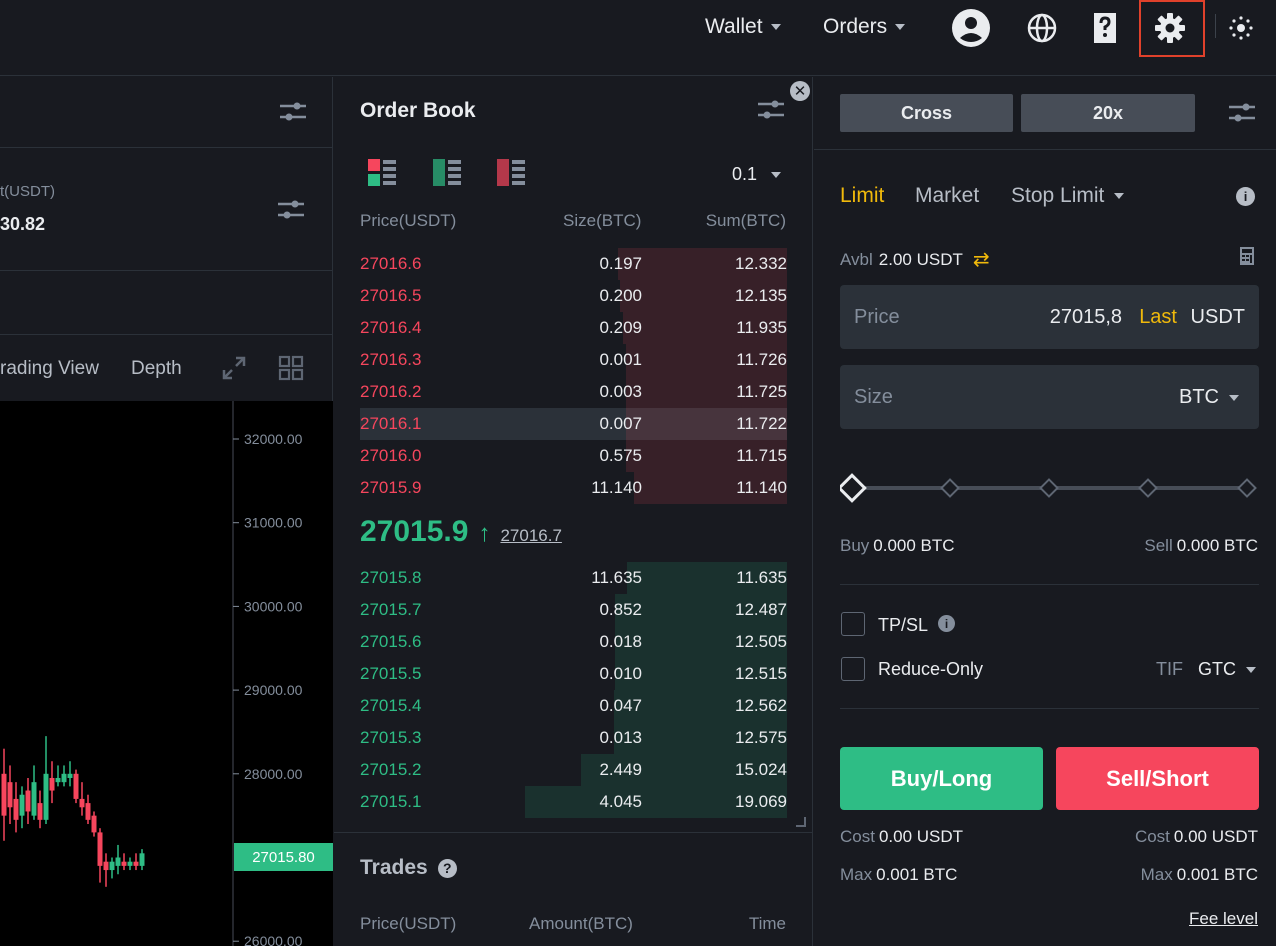 The height and width of the screenshot is (946, 1276). What do you see at coordinates (408, 923) in the screenshot?
I see `trades-col-price: Price(USDT)` at bounding box center [408, 923].